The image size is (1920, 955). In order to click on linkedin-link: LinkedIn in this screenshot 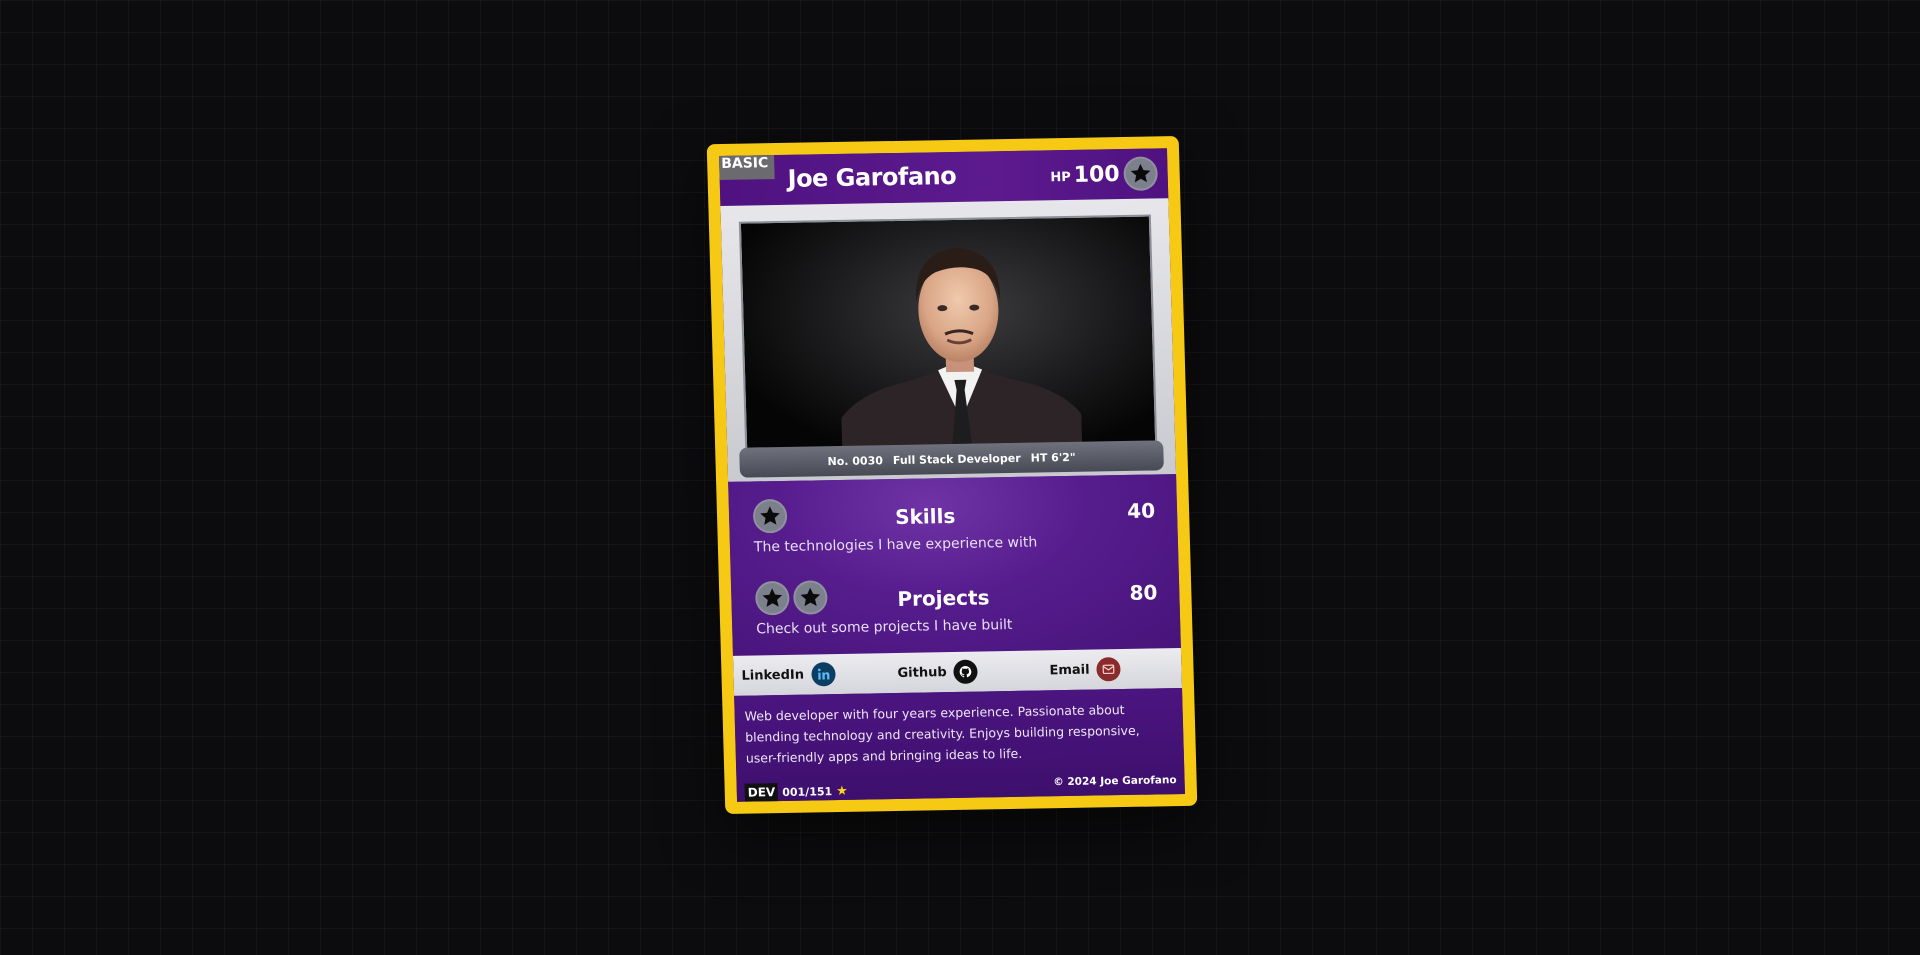, I will do `click(788, 675)`.